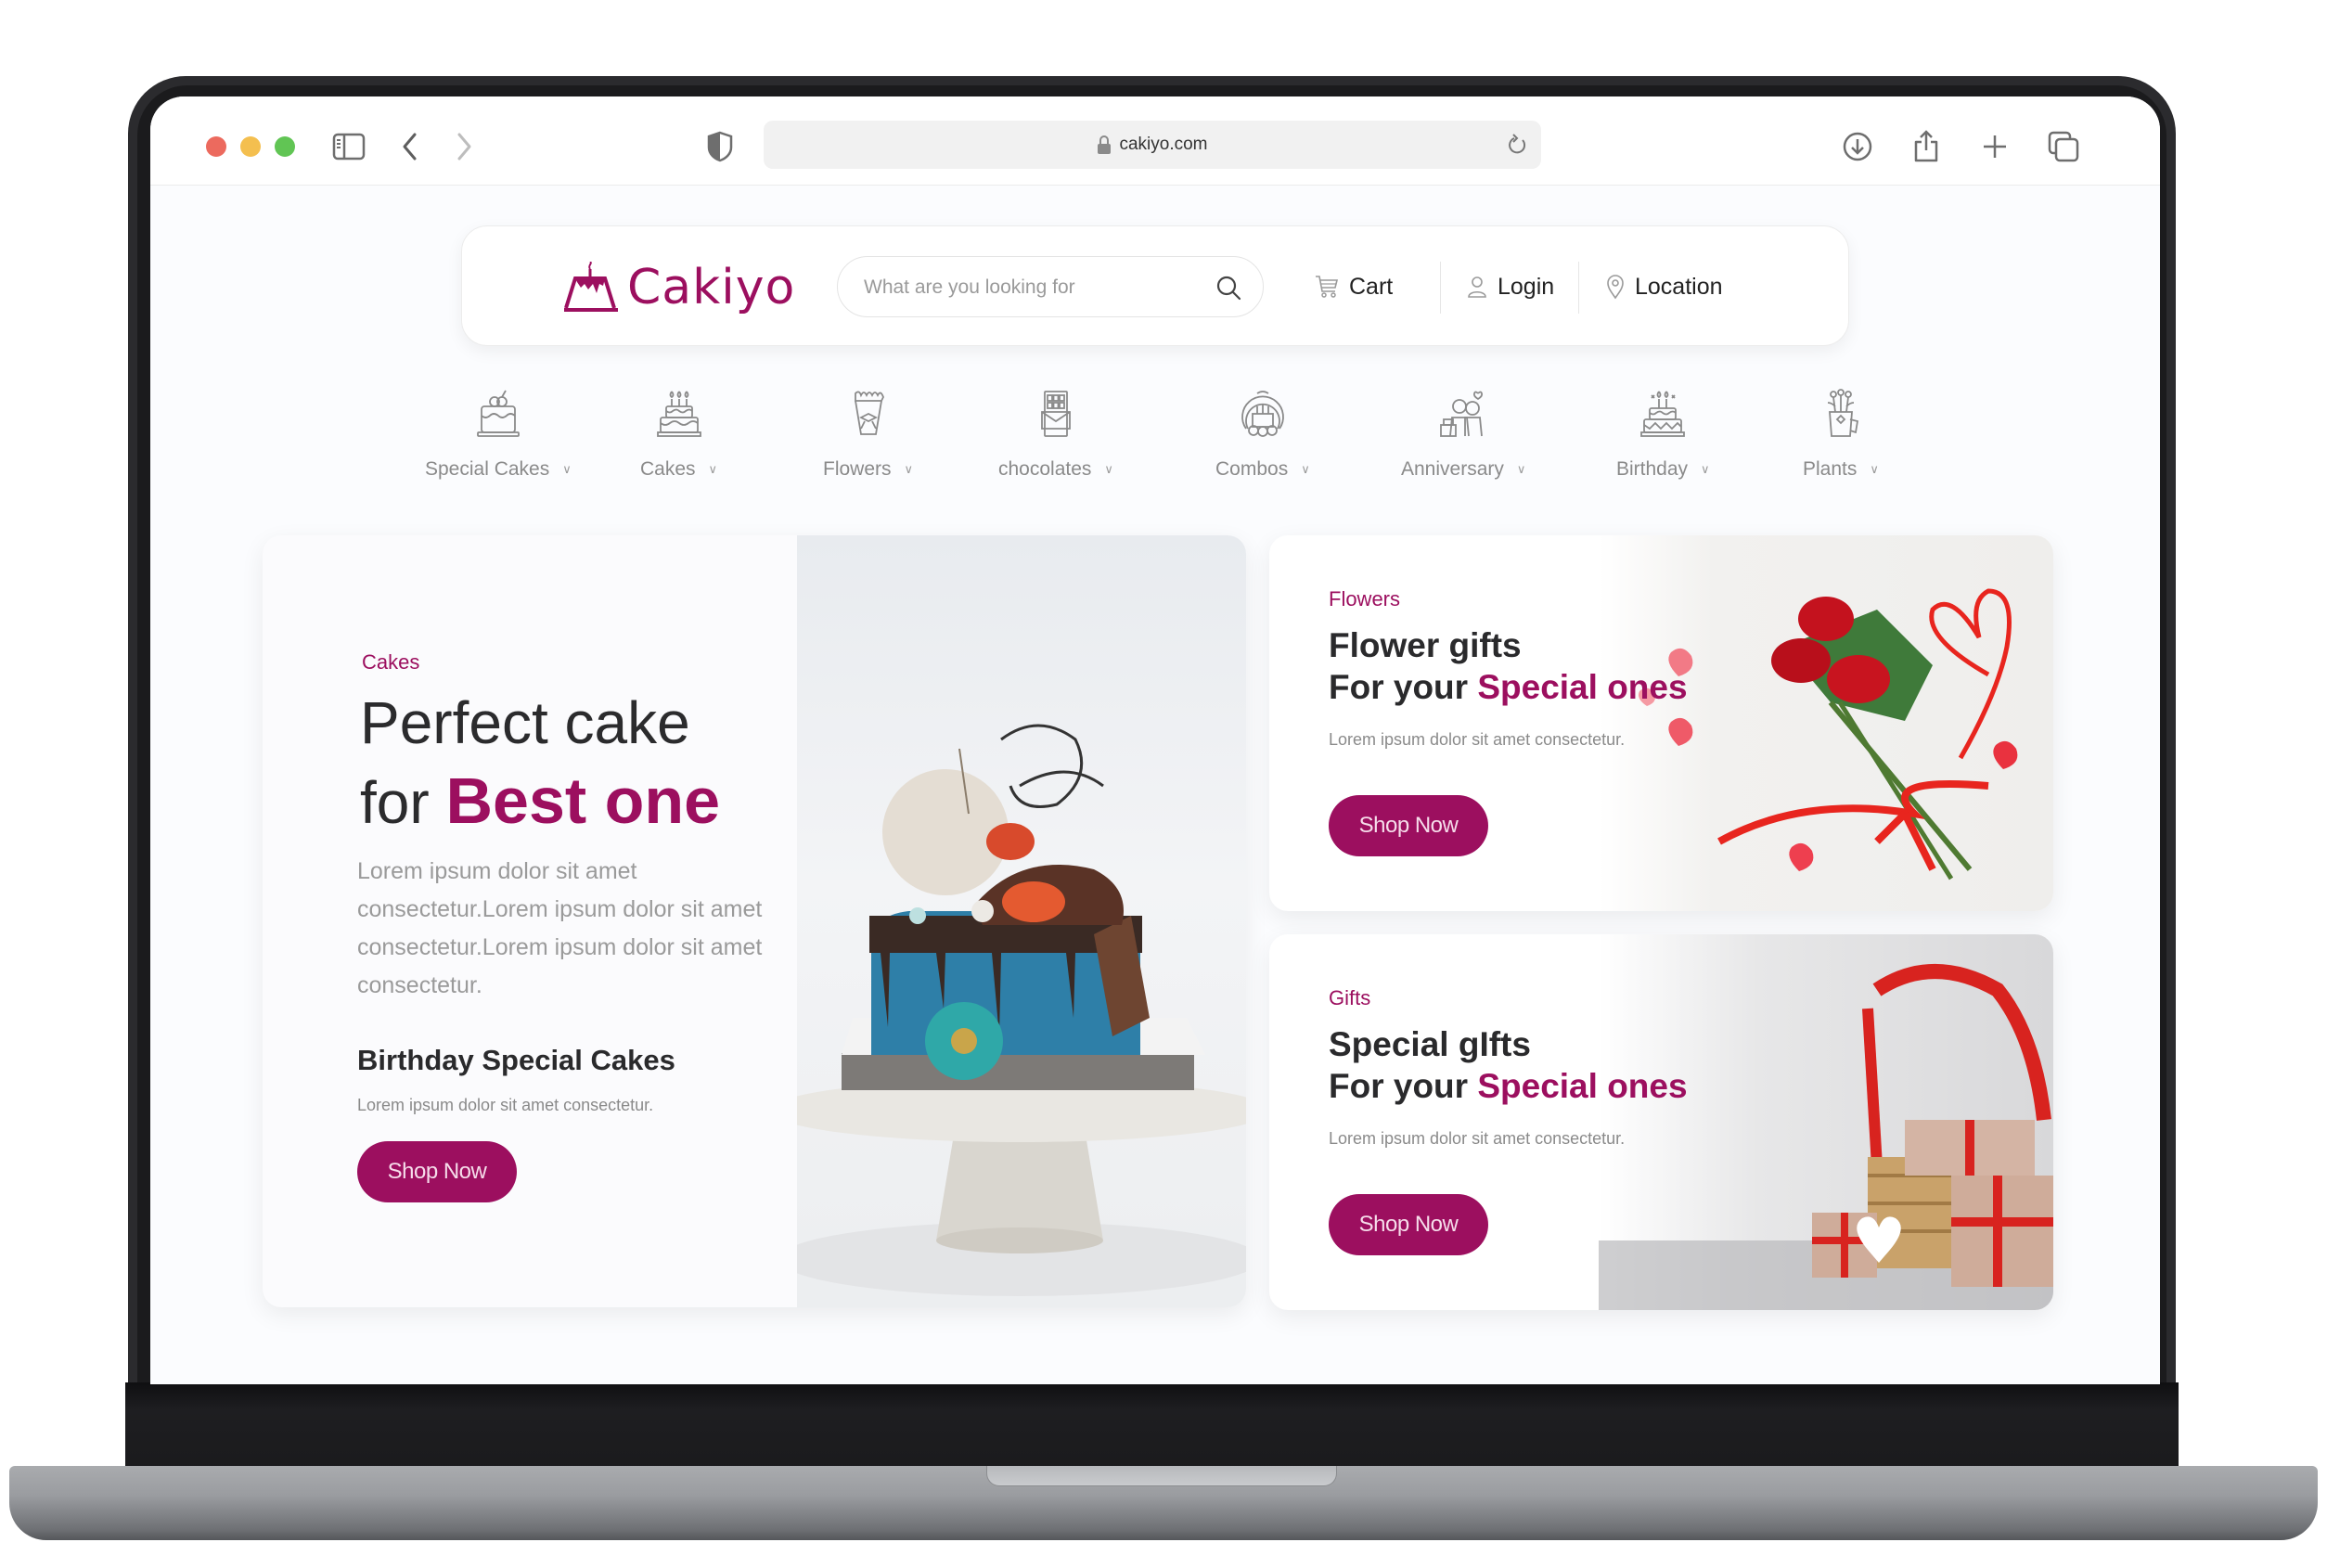 This screenshot has height=1568, width=2327. What do you see at coordinates (411, 146) in the screenshot?
I see `chevron-left-icon` at bounding box center [411, 146].